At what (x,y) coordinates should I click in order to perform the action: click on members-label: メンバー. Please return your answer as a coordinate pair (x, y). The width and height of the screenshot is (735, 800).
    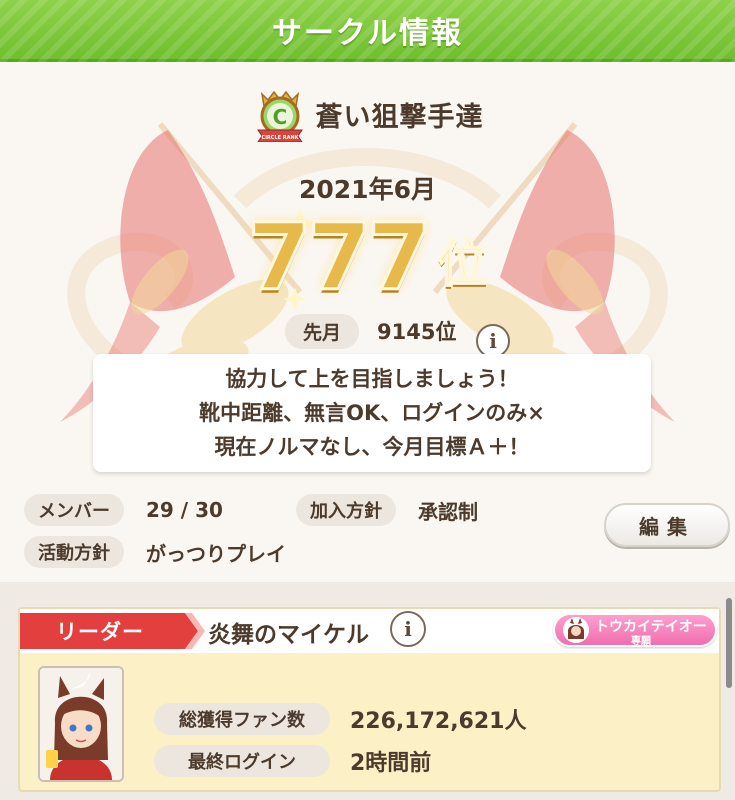
    Looking at the image, I should click on (74, 510).